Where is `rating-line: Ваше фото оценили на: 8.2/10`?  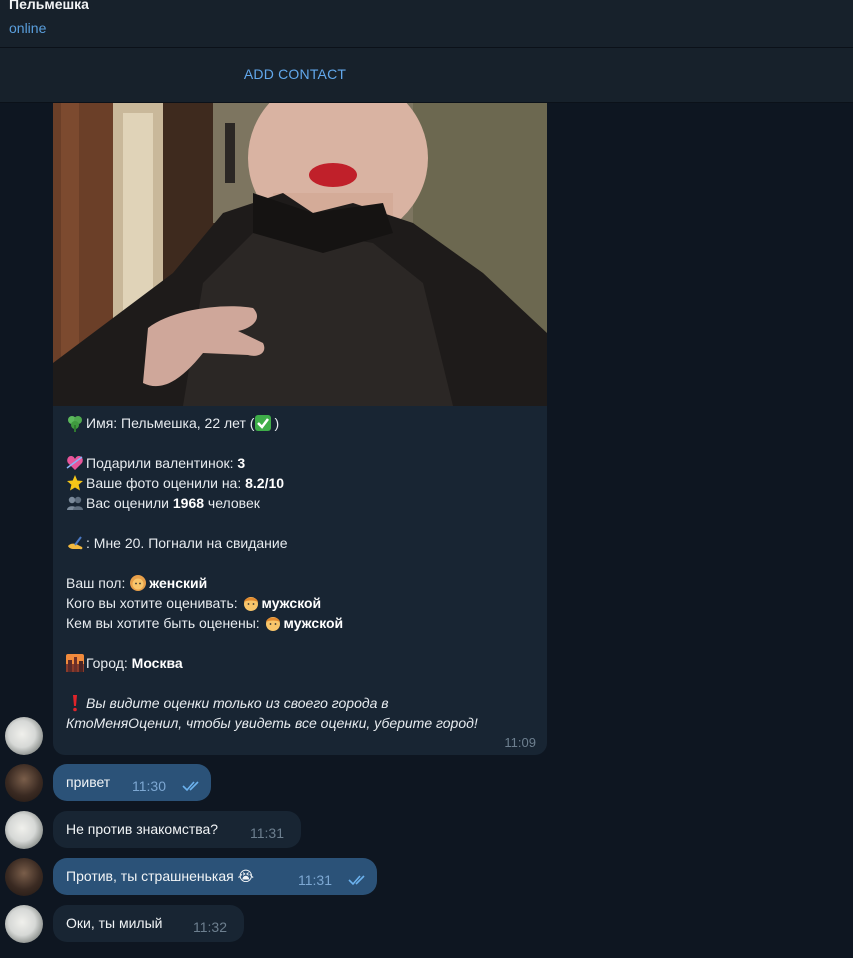
rating-line: Ваше фото оценили на: 8.2/10 is located at coordinates (301, 483).